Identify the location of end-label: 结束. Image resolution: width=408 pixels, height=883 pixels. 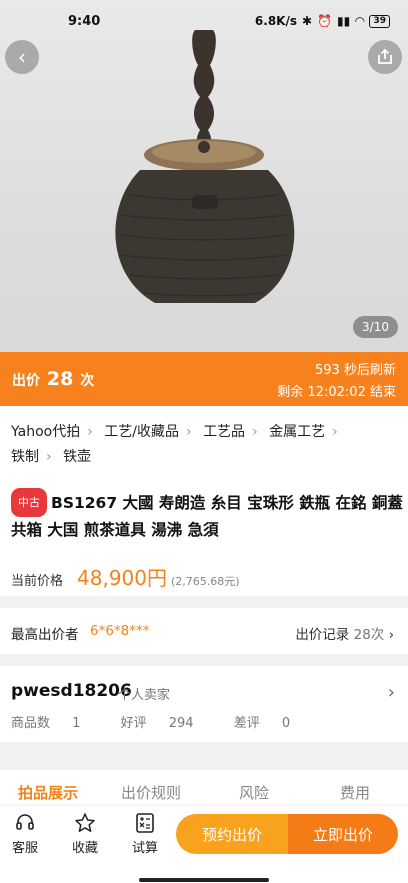
(382, 392).